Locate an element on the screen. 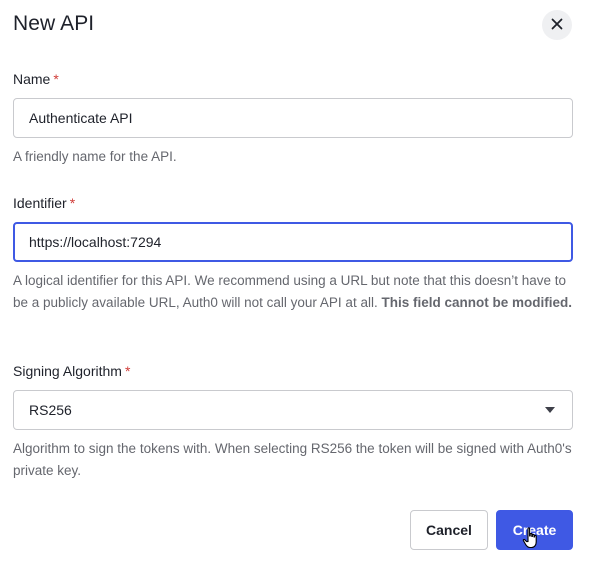  identifier-label: Identifier * is located at coordinates (44, 203).